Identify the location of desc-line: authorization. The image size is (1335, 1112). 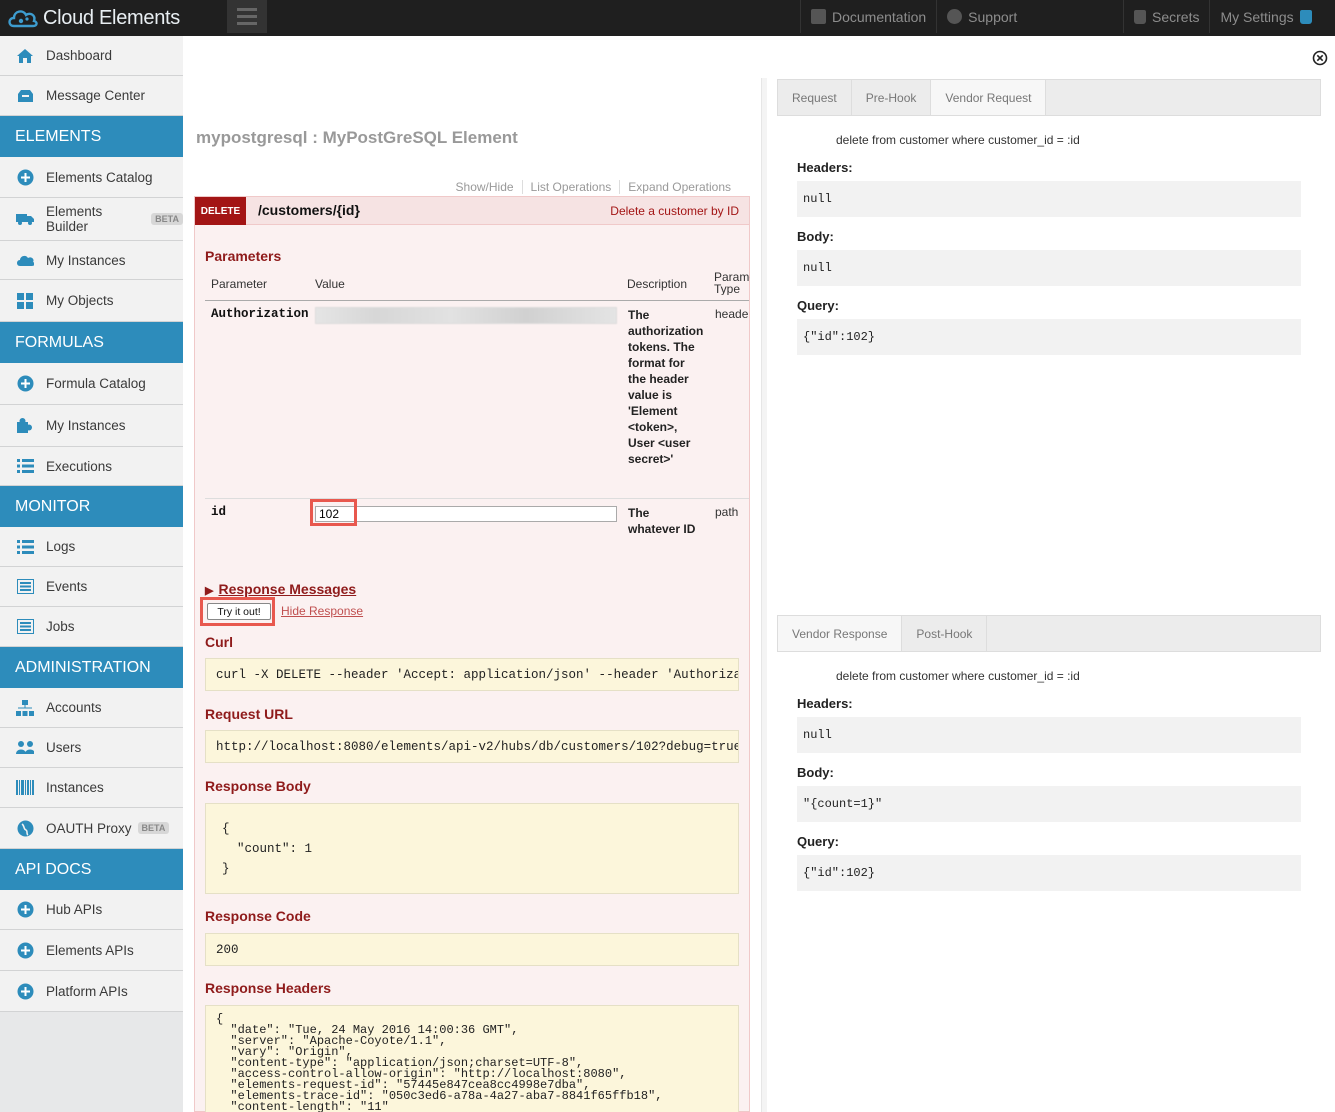
(666, 331).